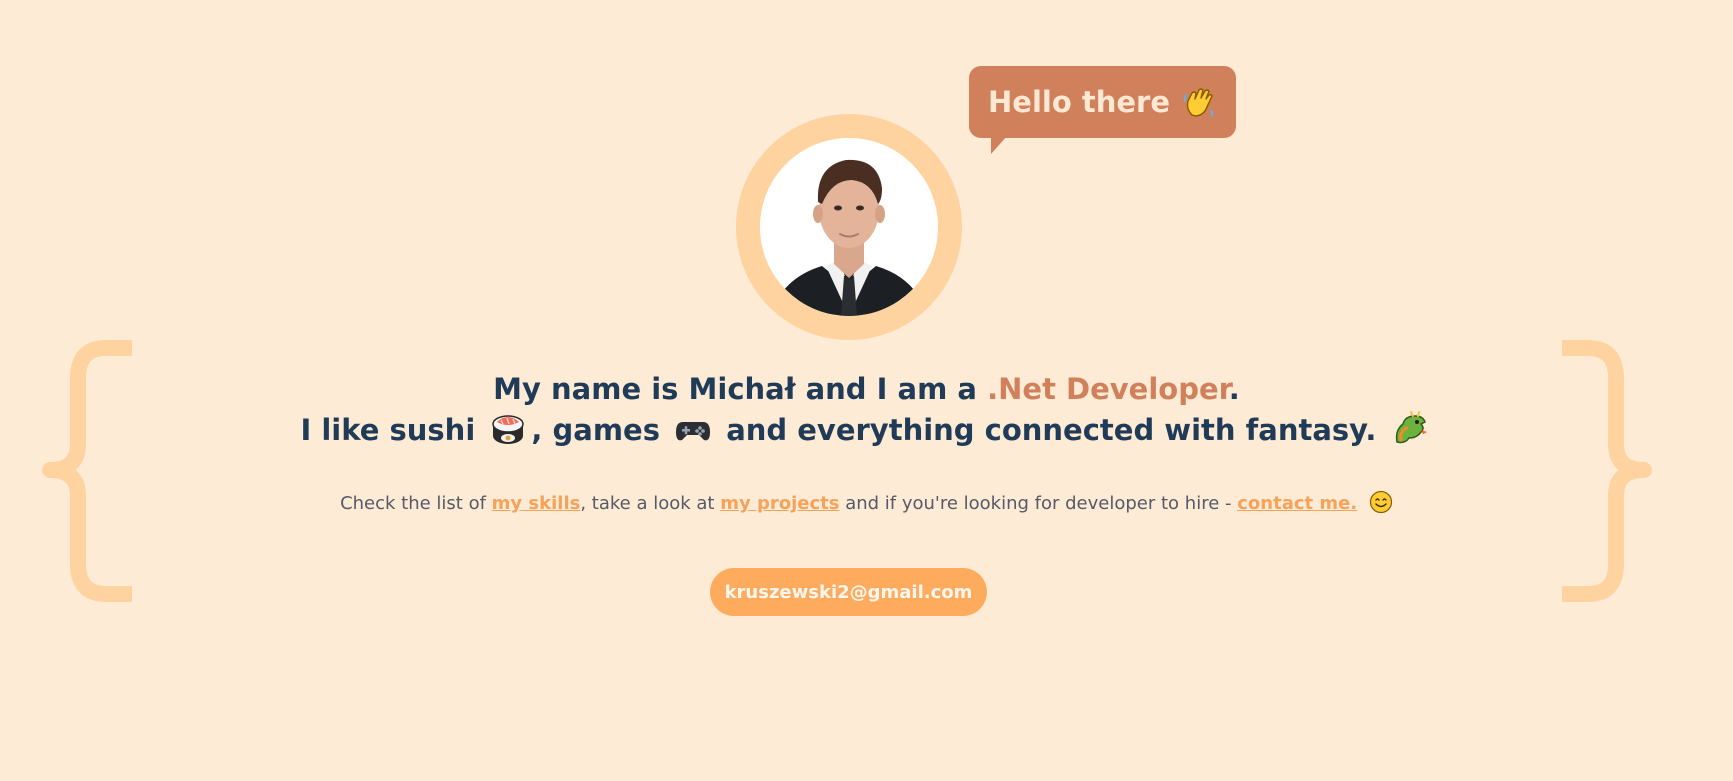 The width and height of the screenshot is (1733, 781). What do you see at coordinates (1108, 389) in the screenshot?
I see `job-title-accent: .Net Developer` at bounding box center [1108, 389].